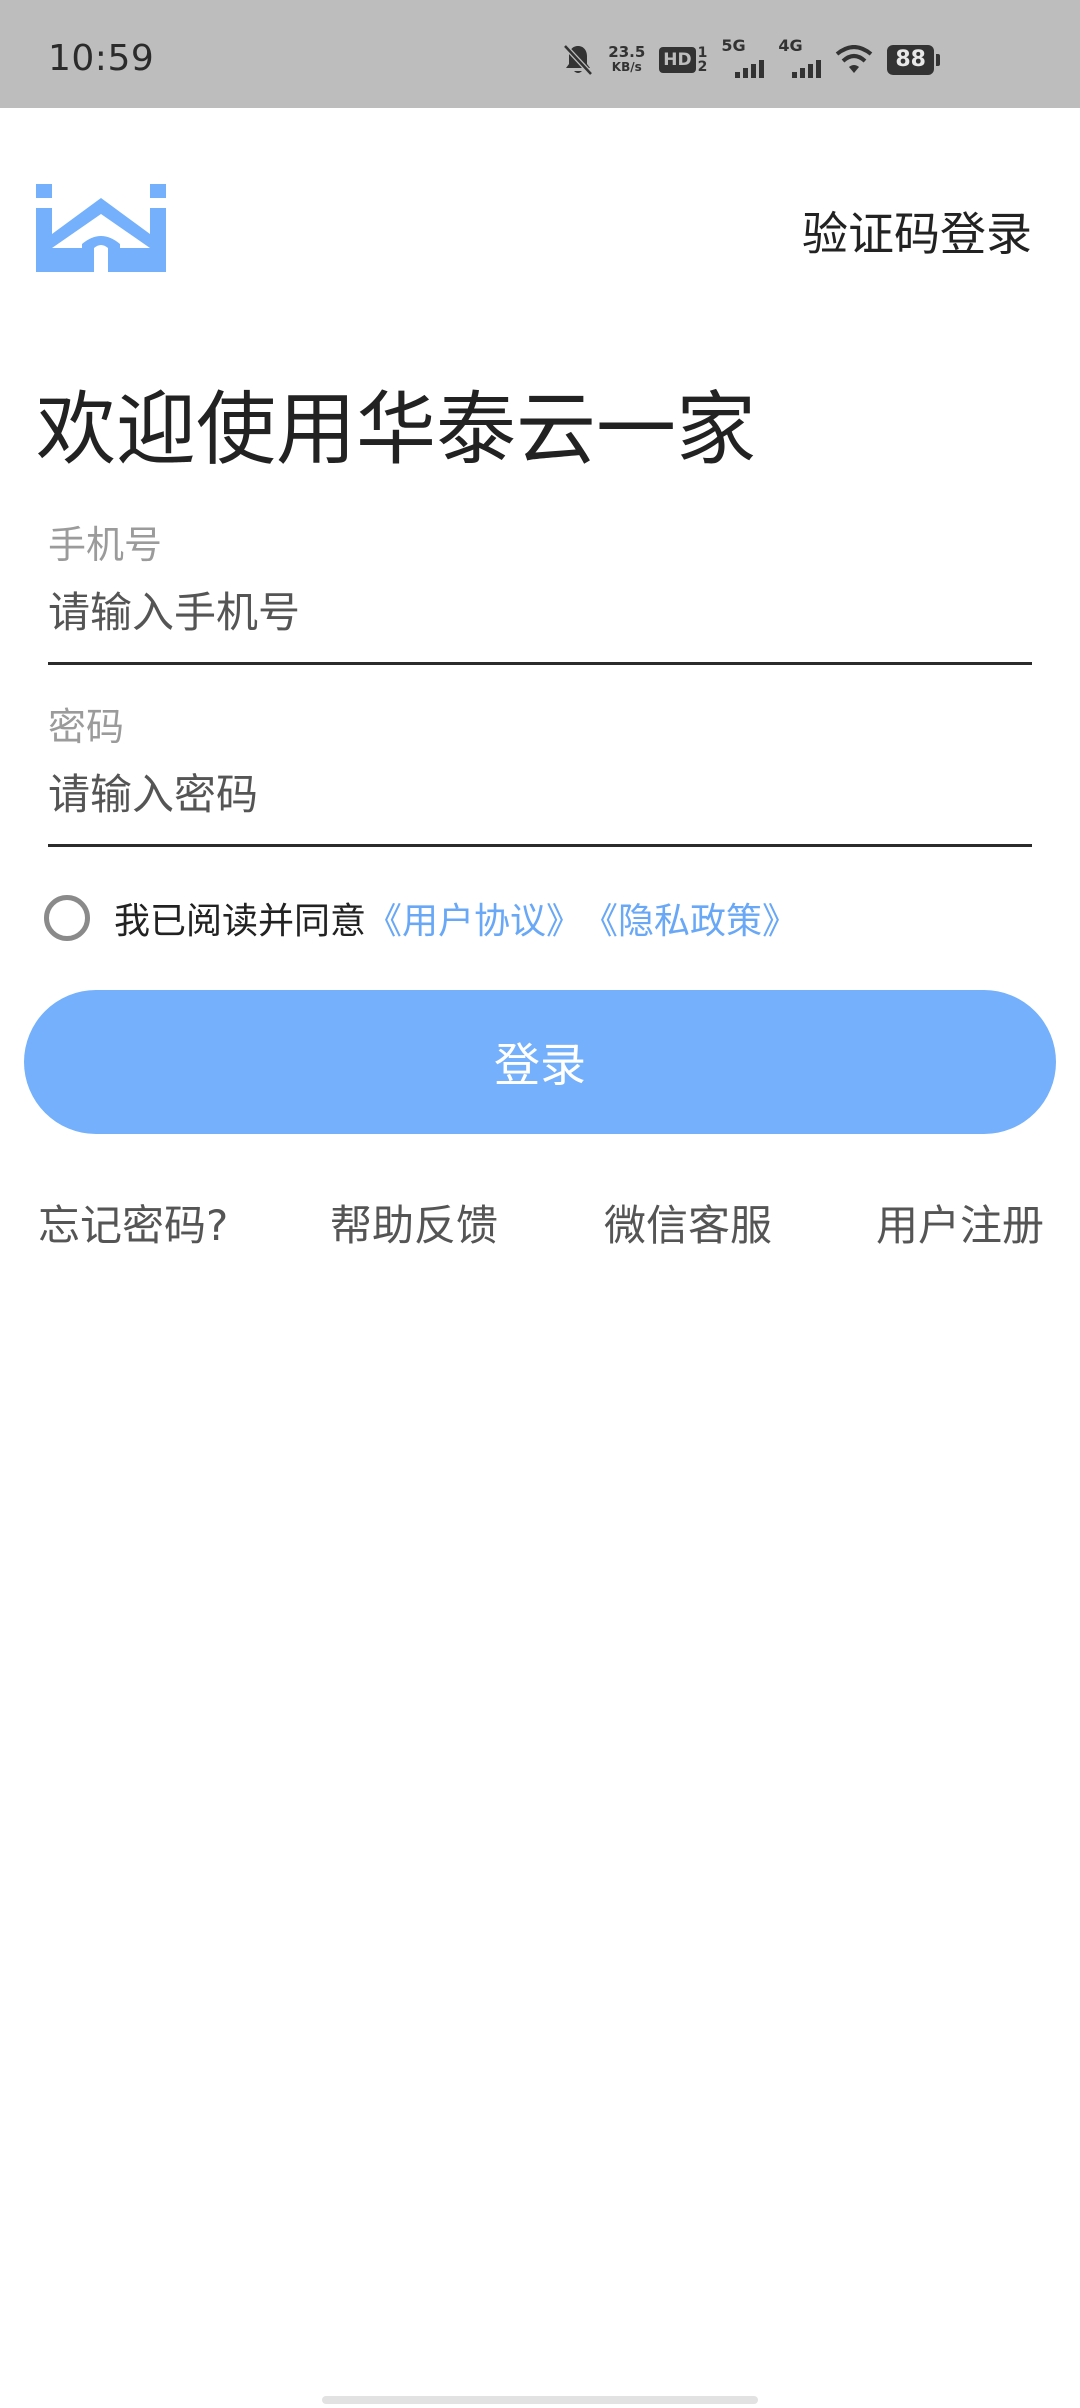 The height and width of the screenshot is (2408, 1080). I want to click on forgot-password-link: 忘记密码?, so click(133, 1222).